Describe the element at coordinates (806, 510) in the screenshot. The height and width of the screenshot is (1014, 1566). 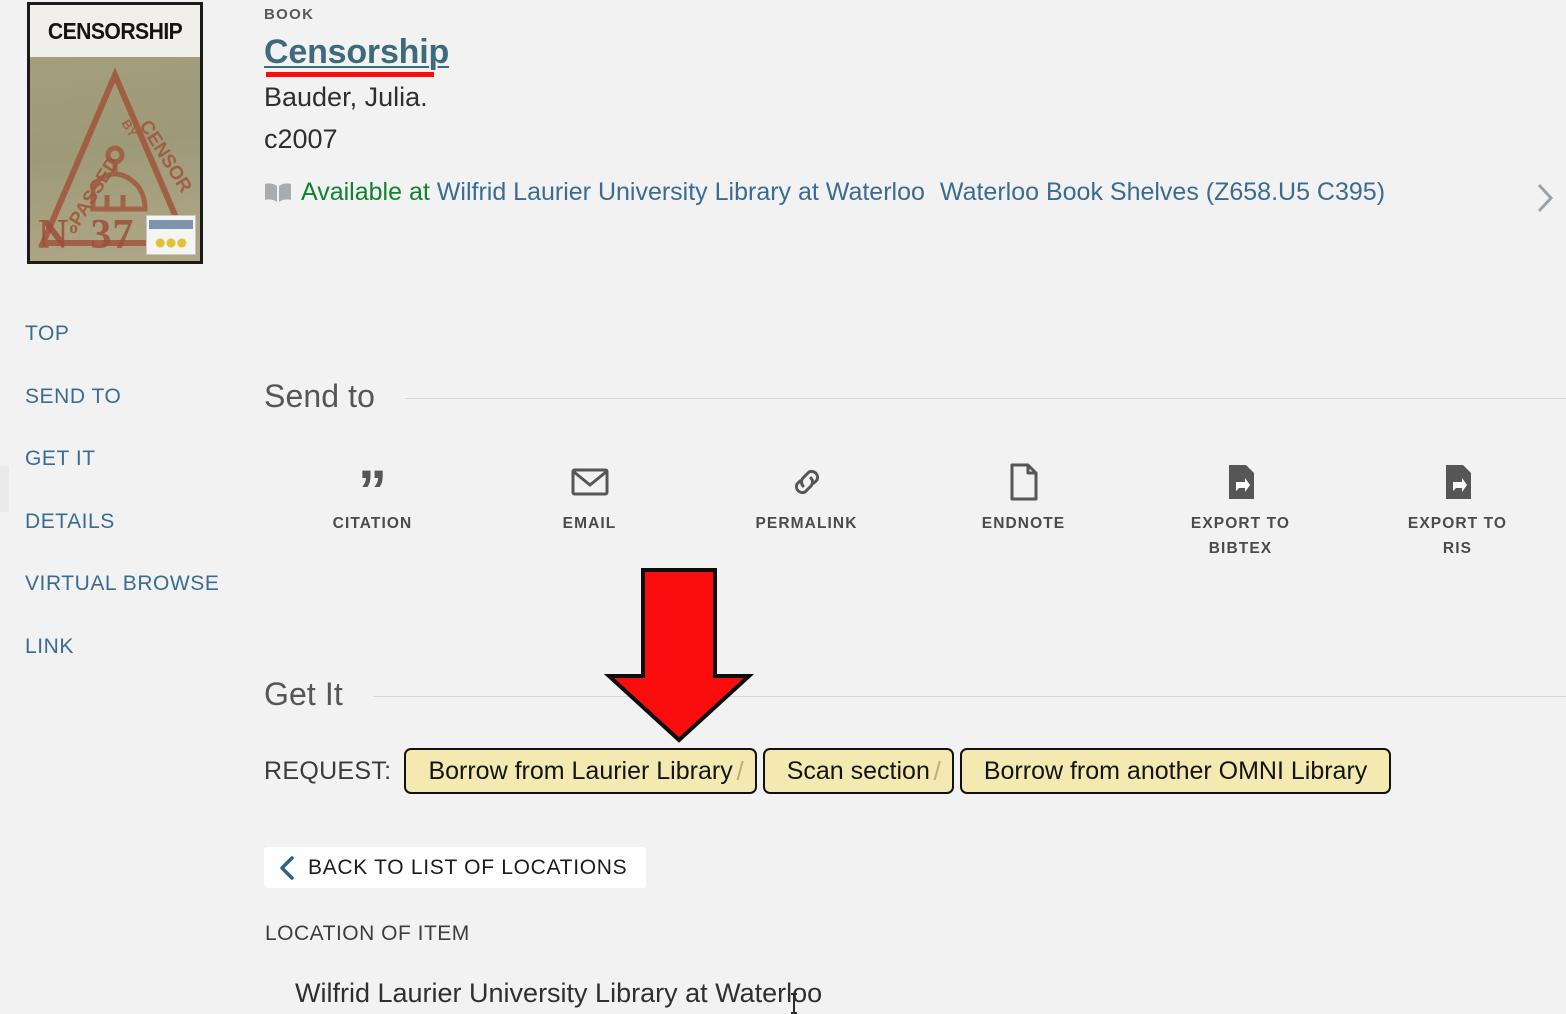
I see `send-action-permalink: PERMALINK` at that location.